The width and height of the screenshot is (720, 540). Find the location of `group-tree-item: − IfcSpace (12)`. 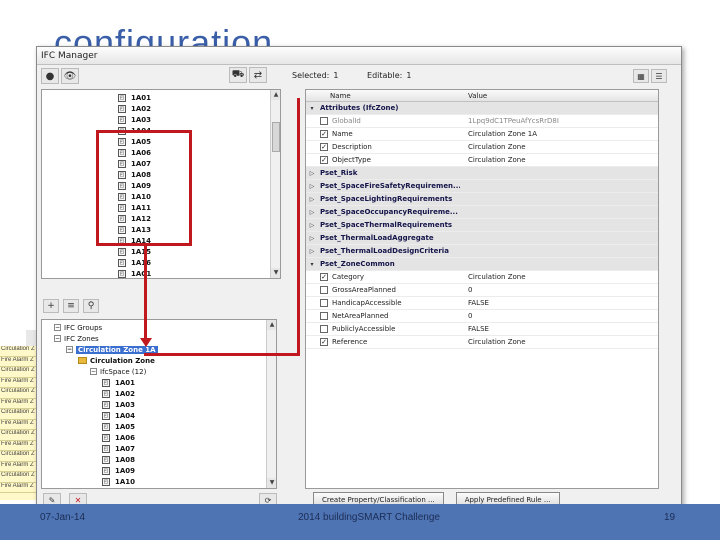

group-tree-item: − IfcSpace (12) is located at coordinates (165, 371).